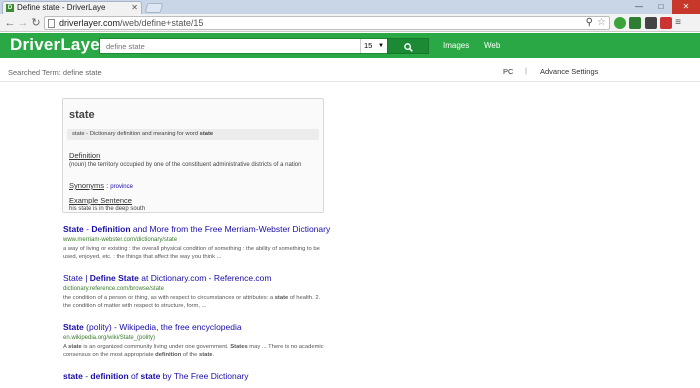 The width and height of the screenshot is (700, 388). I want to click on extension-badge-icon, so click(651, 23).